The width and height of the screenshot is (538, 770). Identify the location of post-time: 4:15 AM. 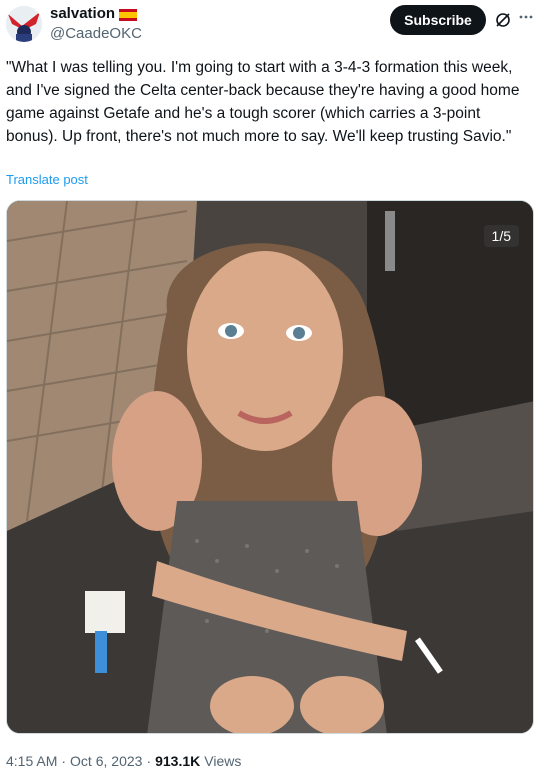
(31, 761).